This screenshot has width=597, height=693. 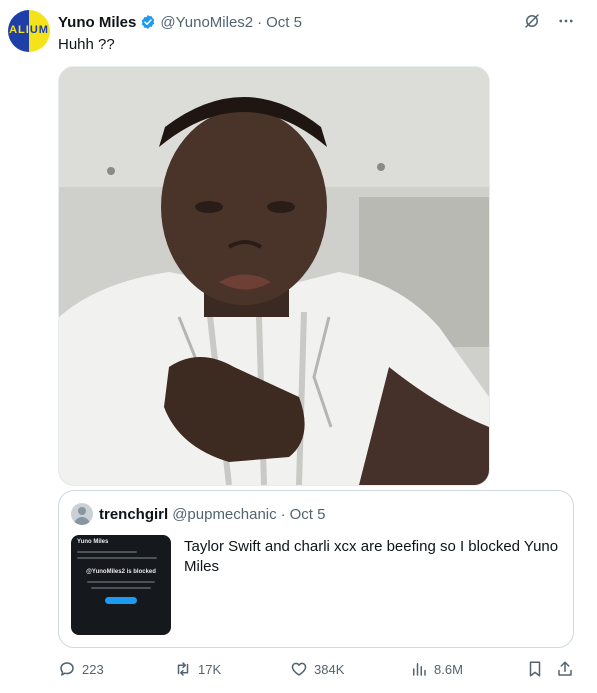 I want to click on thumbnail-blocked-text: @YunoMiles2 is blocked, so click(x=121, y=572).